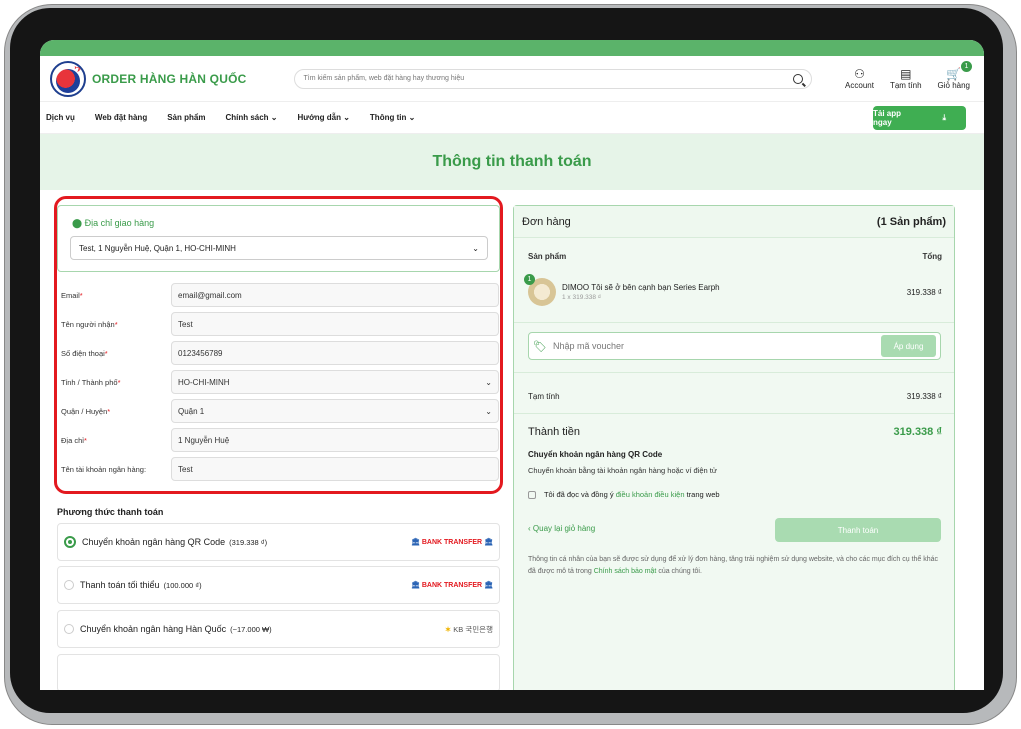 The width and height of the screenshot is (1021, 729). Describe the element at coordinates (77, 223) in the screenshot. I see `location-pin-icon: ⬤` at that location.